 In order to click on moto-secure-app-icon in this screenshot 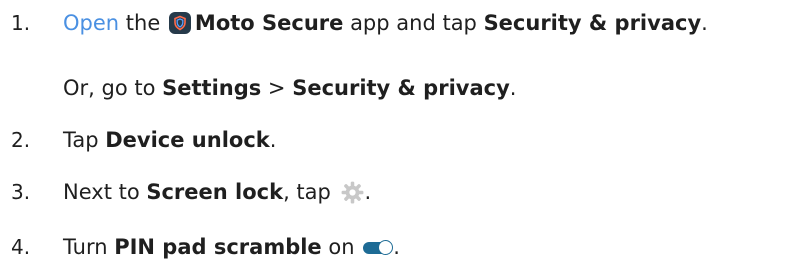, I will do `click(179, 23)`.